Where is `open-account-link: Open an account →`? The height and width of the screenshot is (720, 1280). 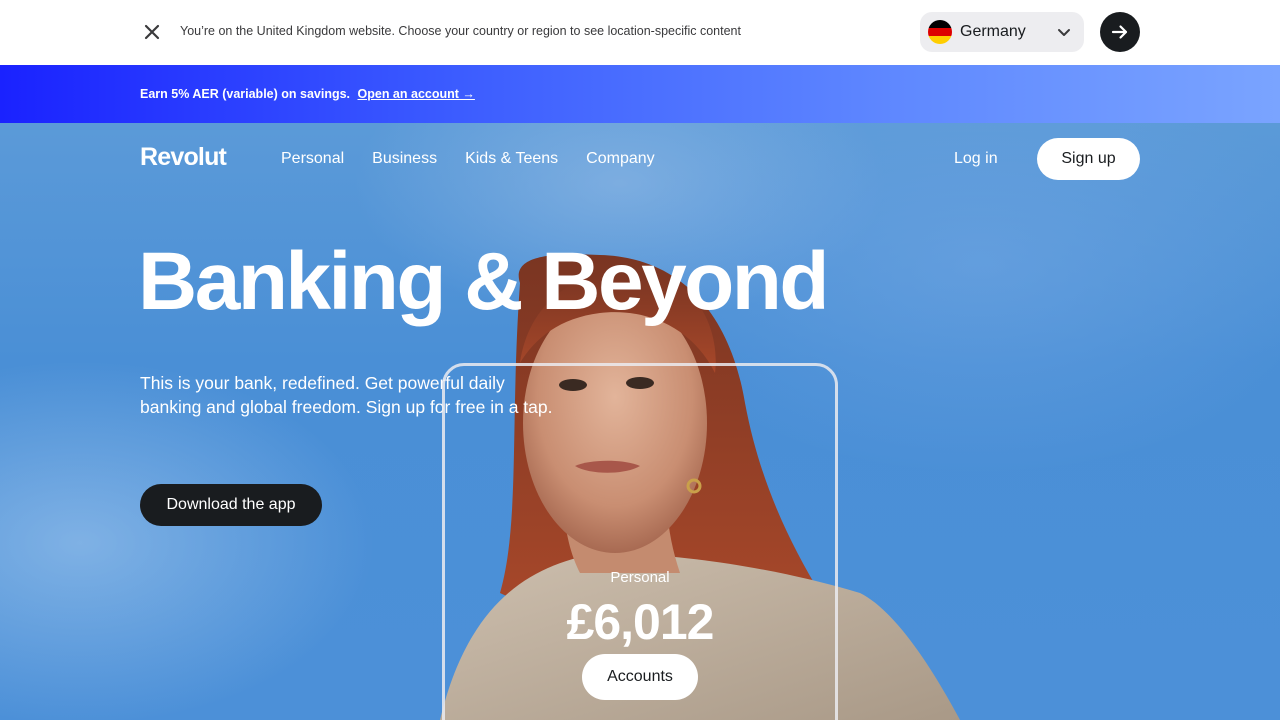
open-account-link: Open an account → is located at coordinates (416, 94).